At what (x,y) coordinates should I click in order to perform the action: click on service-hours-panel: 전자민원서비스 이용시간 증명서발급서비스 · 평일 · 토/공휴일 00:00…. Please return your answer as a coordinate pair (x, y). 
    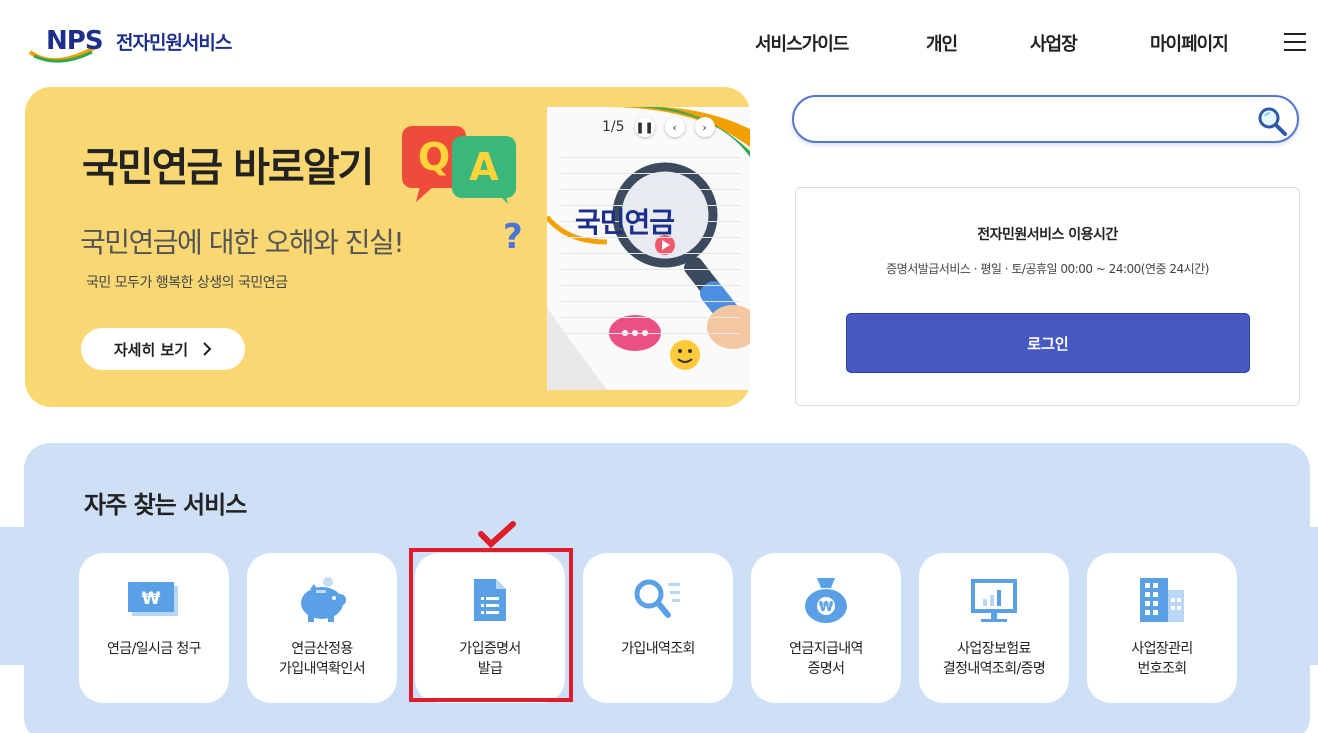
    Looking at the image, I should click on (1047, 296).